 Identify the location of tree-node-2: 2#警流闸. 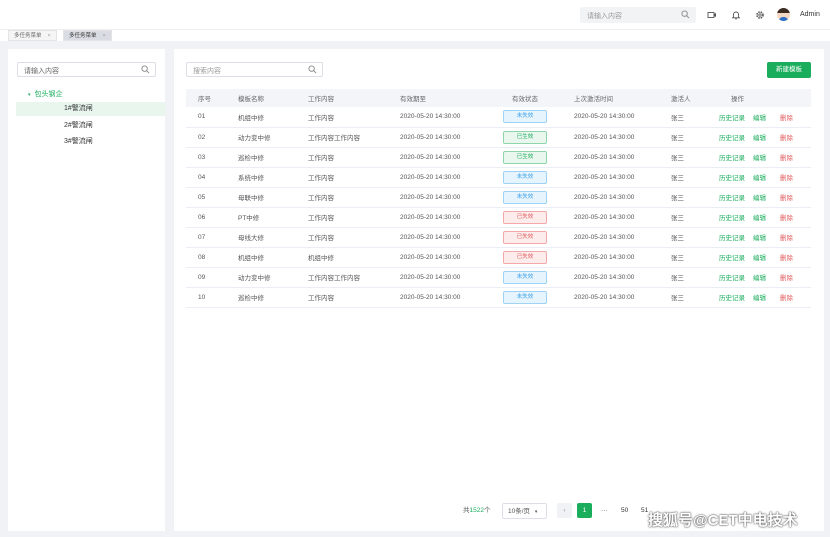
(90, 126).